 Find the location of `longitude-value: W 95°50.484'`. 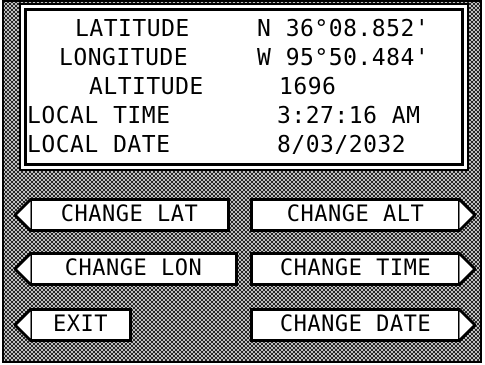

longitude-value: W 95°50.484' is located at coordinates (343, 58).